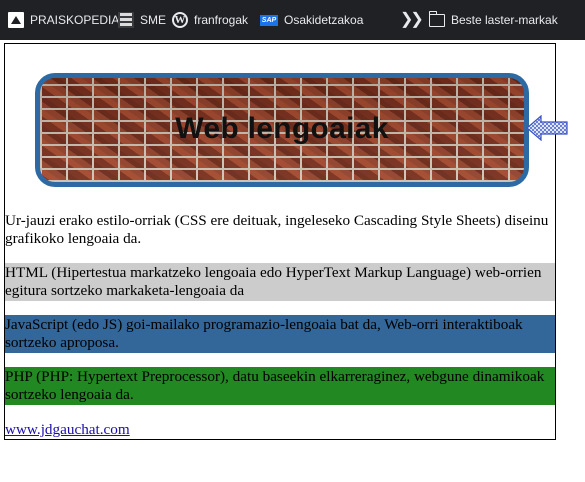 This screenshot has width=585, height=482. What do you see at coordinates (324, 20) in the screenshot?
I see `bookmark-label: Osakidetzakoa` at bounding box center [324, 20].